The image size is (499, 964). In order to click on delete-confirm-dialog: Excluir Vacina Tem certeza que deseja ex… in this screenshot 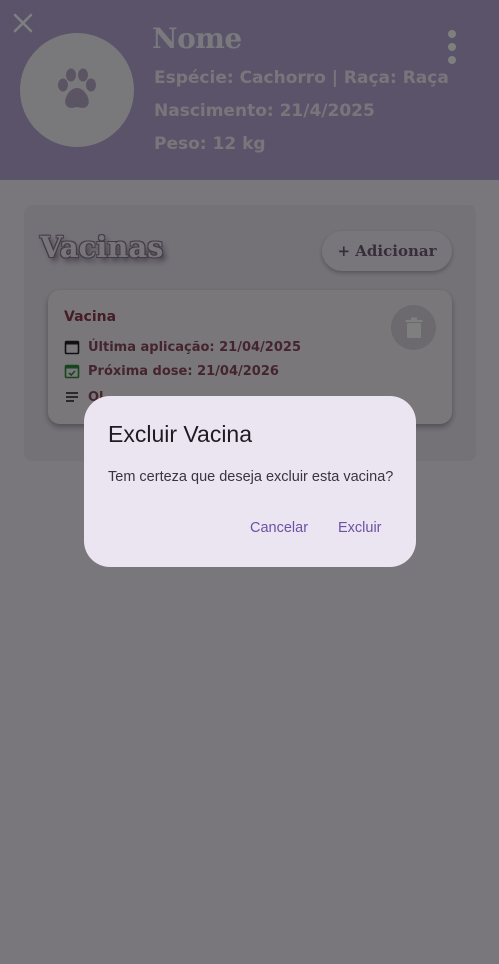, I will do `click(250, 481)`.